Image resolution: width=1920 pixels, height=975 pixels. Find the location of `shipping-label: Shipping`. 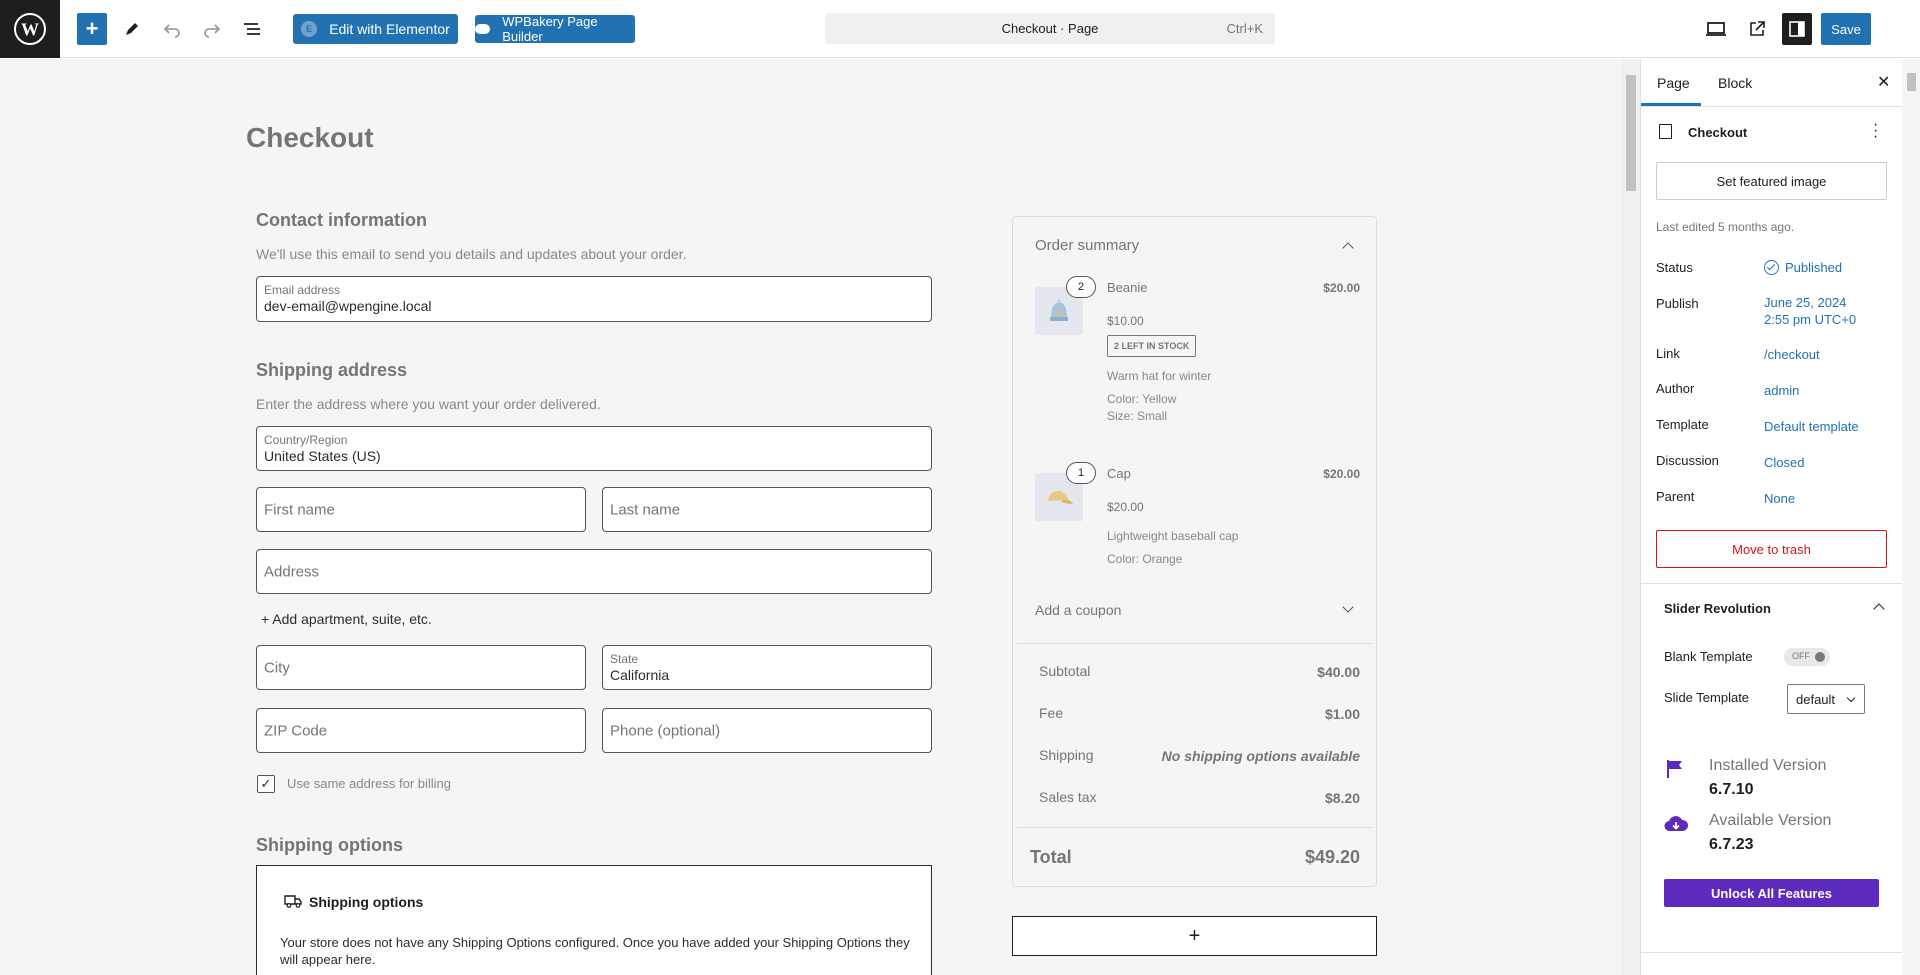

shipping-label: Shipping is located at coordinates (1066, 755).